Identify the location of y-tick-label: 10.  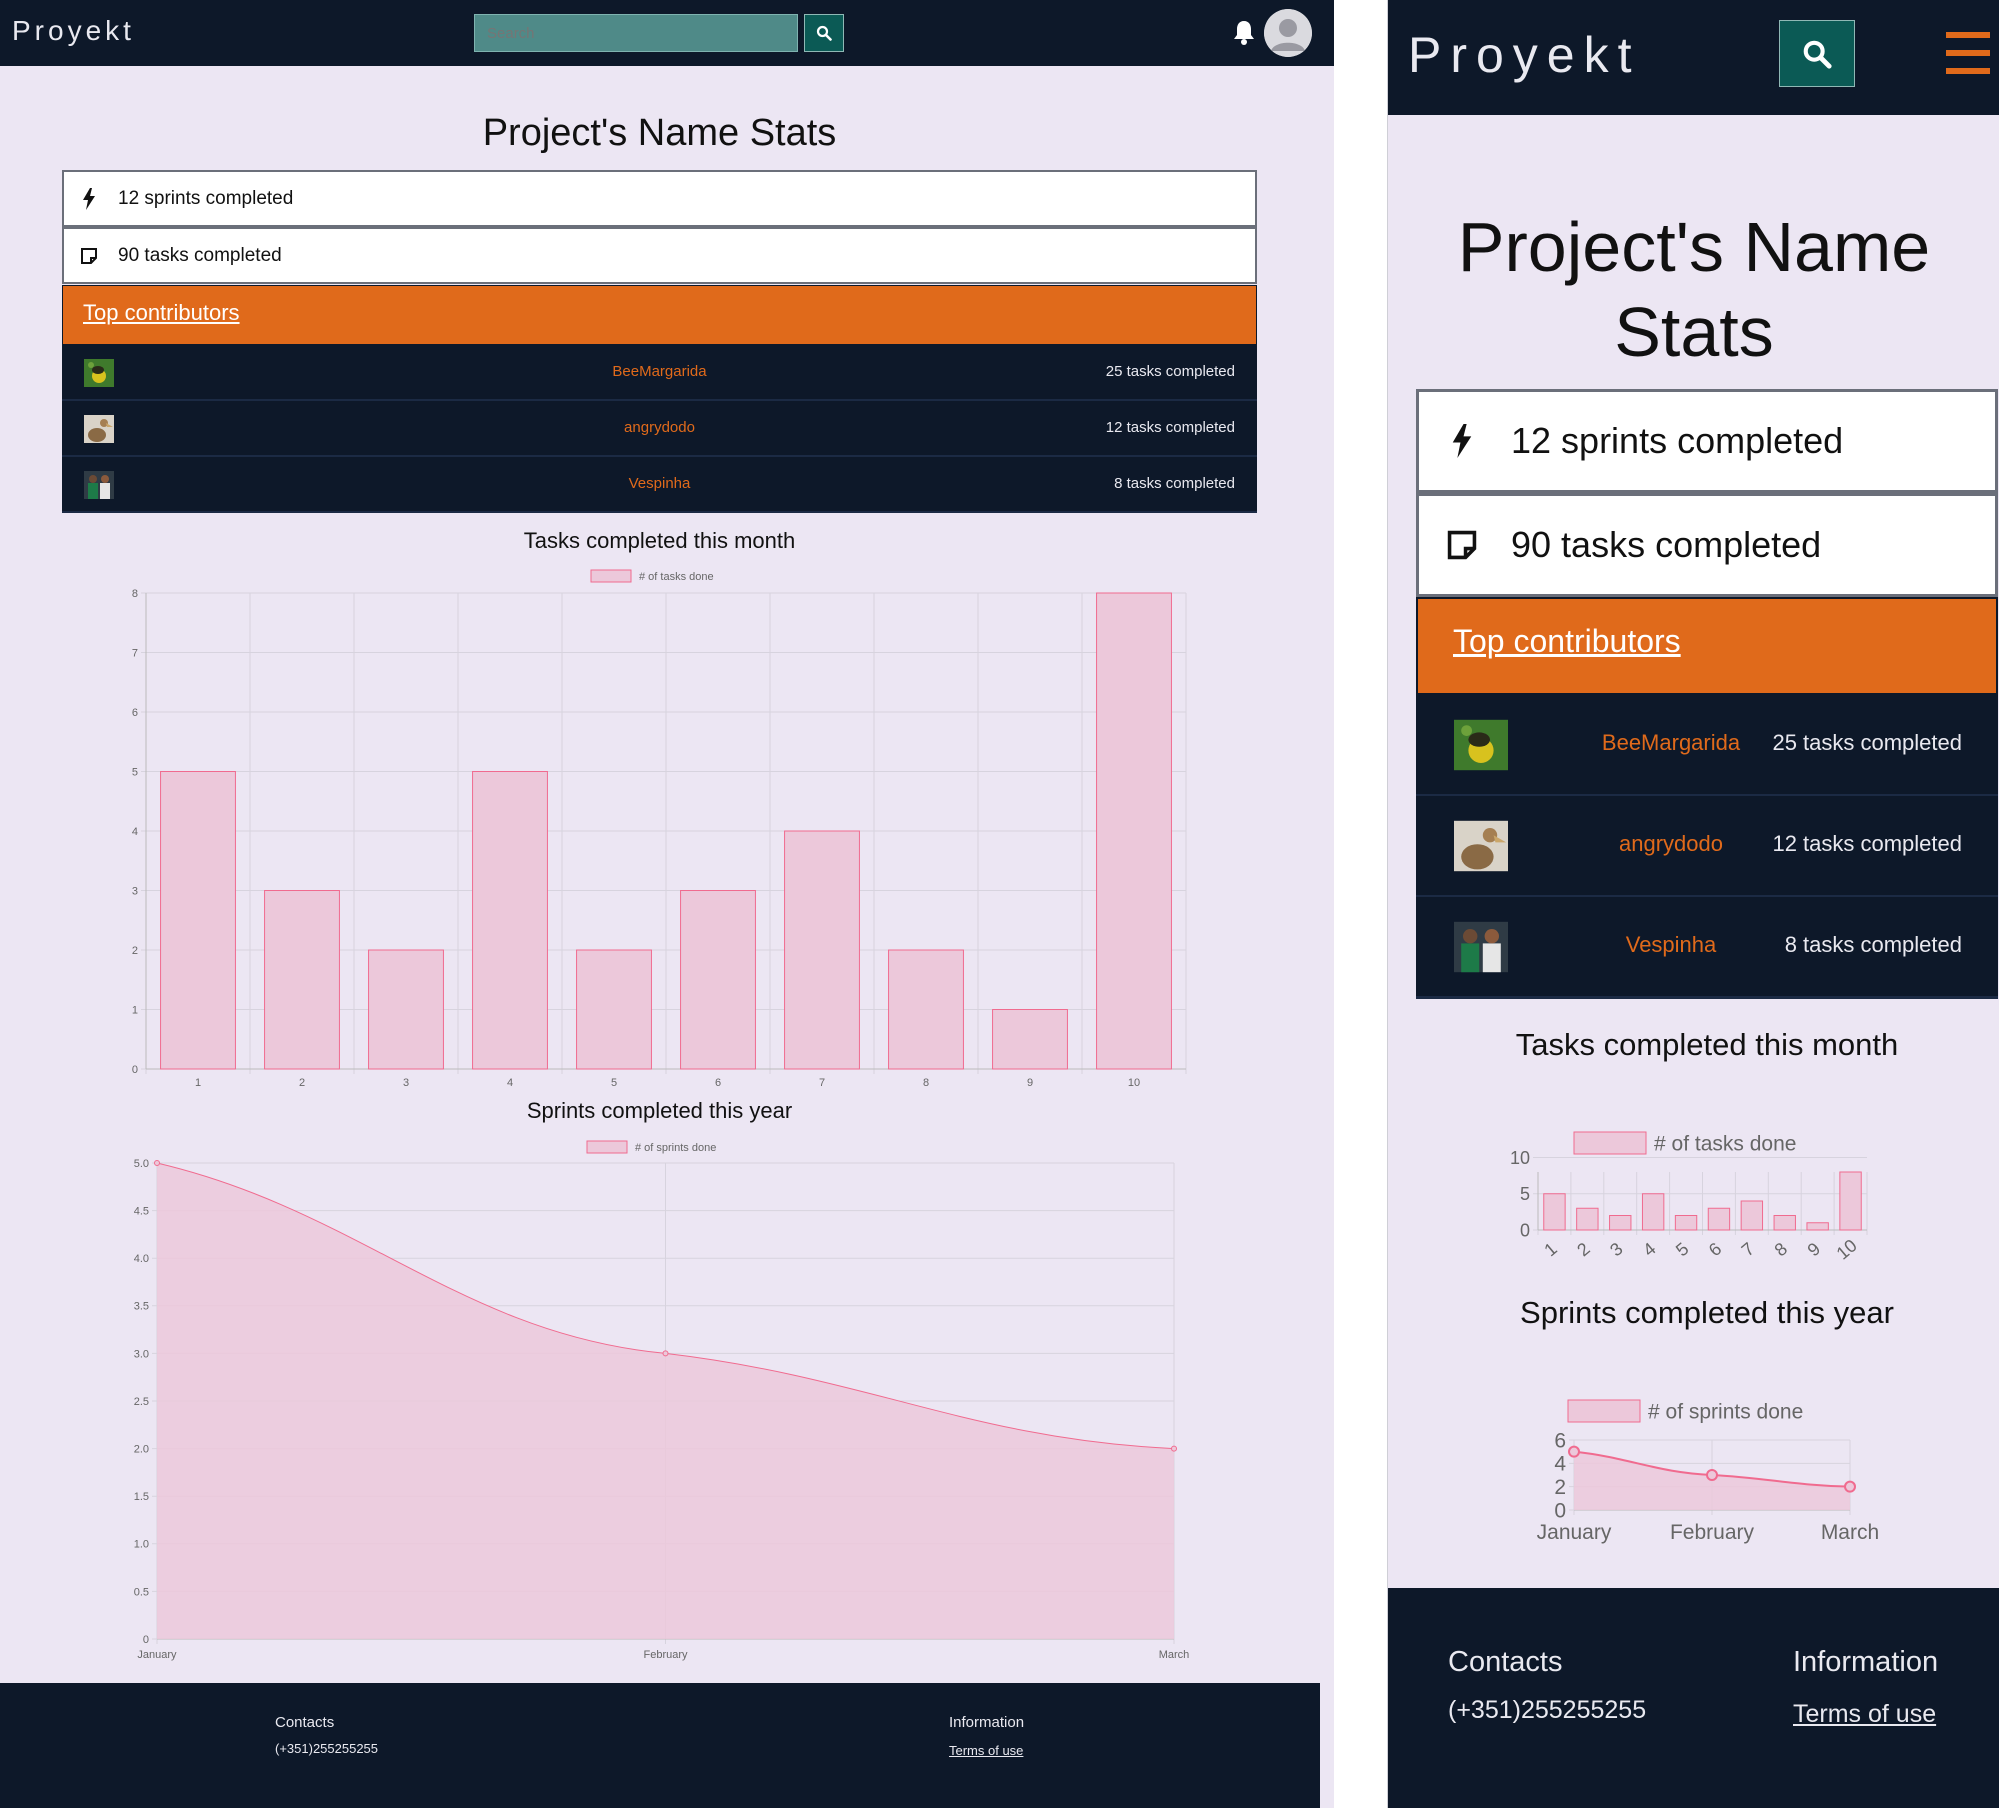
(1520, 1158).